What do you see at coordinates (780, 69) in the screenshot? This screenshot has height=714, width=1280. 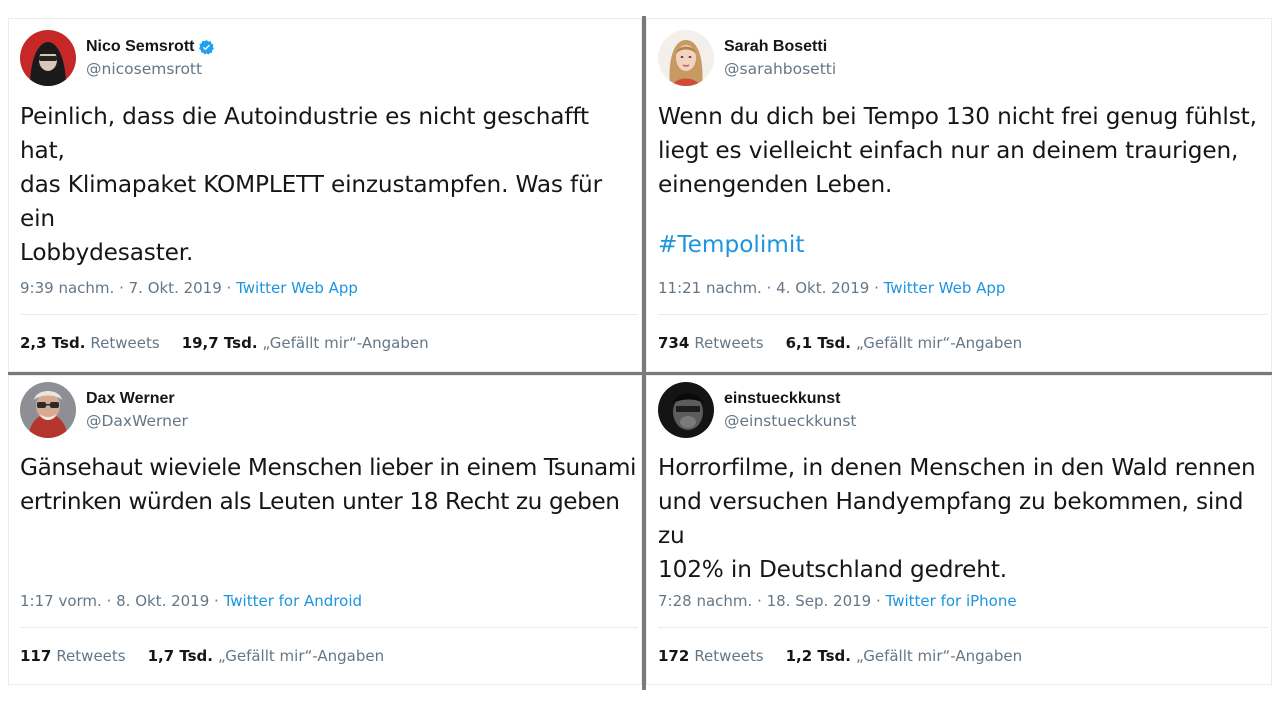 I see `user-handle: @sarahbosetti` at bounding box center [780, 69].